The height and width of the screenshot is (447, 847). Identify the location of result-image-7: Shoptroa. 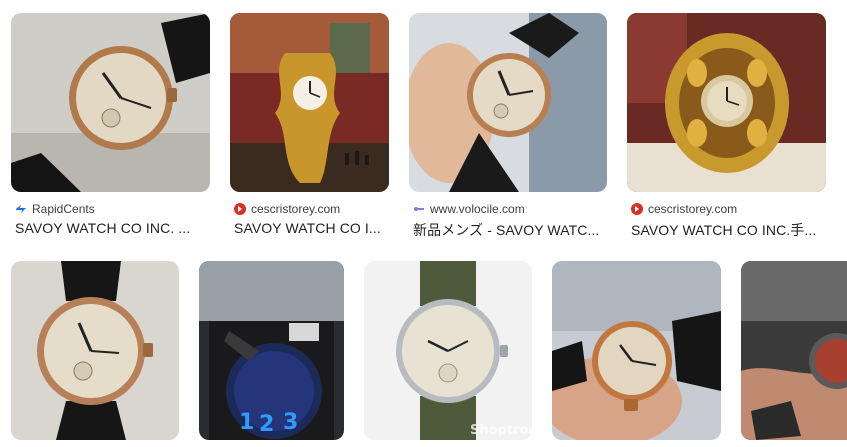
(448, 350).